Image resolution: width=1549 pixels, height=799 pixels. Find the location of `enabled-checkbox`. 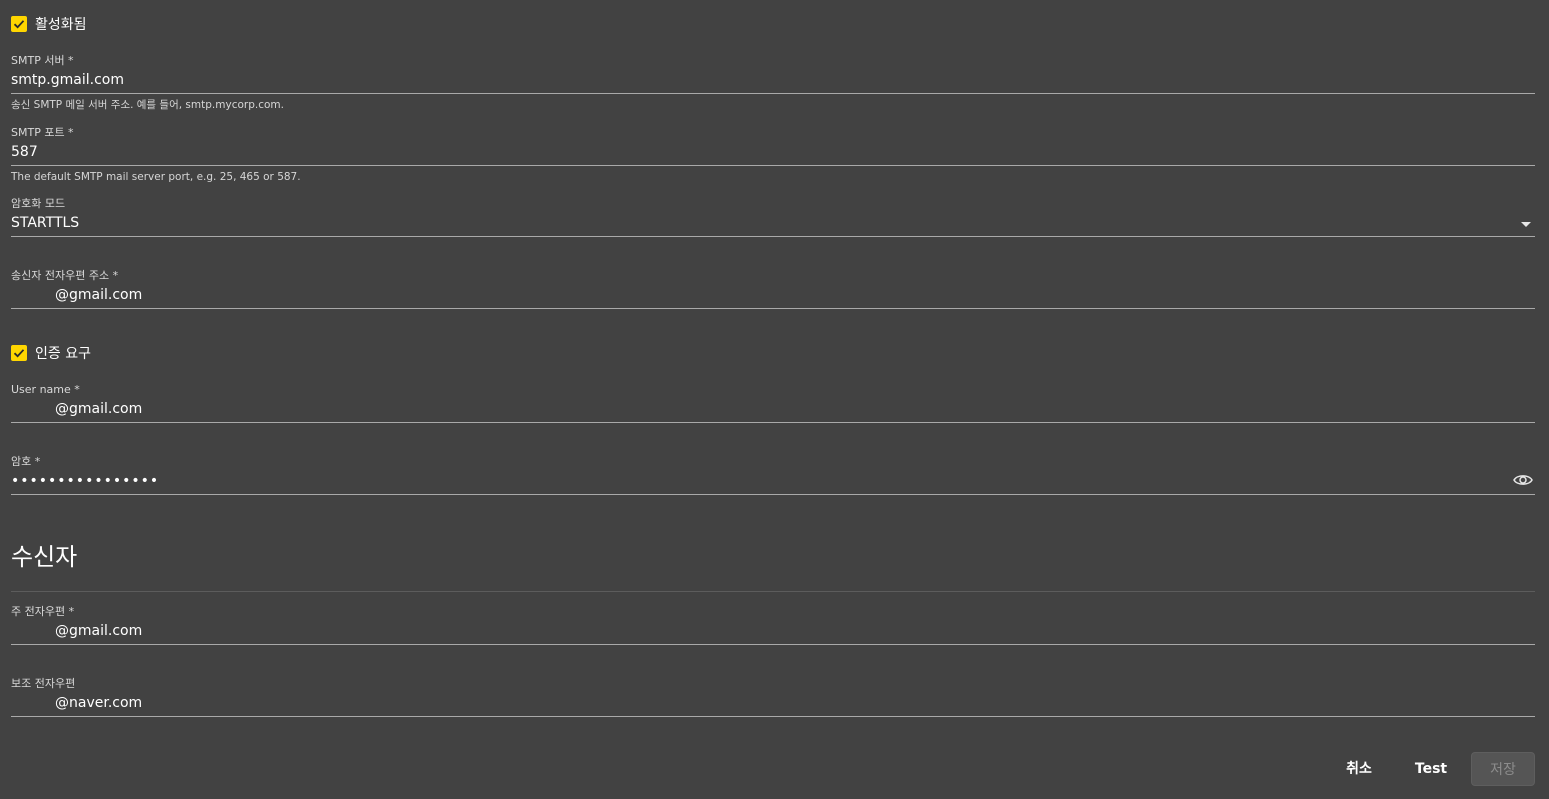

enabled-checkbox is located at coordinates (19, 24).